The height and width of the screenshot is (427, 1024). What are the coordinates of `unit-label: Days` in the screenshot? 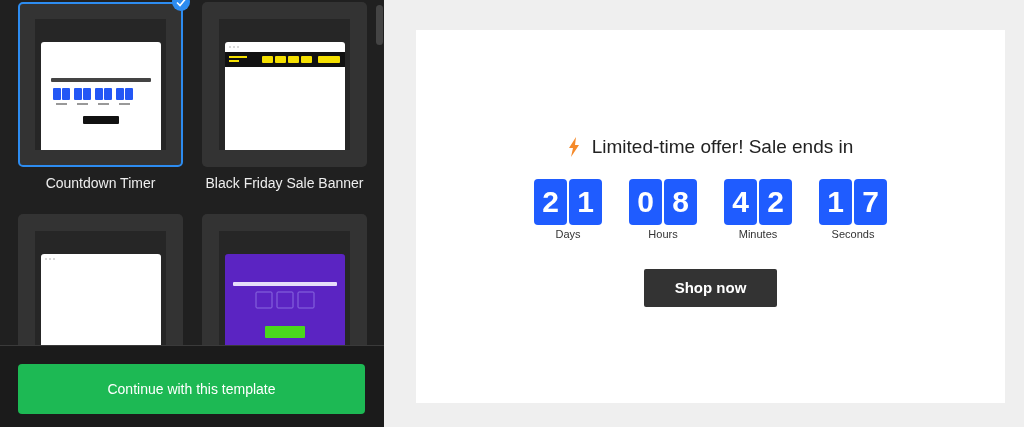 It's located at (568, 234).